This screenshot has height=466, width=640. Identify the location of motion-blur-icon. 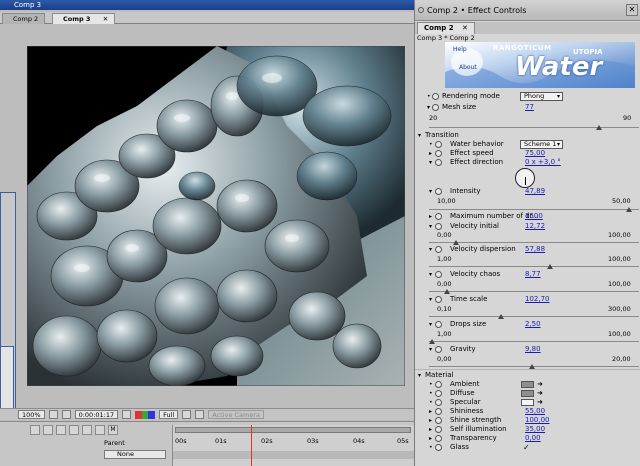
(61, 430).